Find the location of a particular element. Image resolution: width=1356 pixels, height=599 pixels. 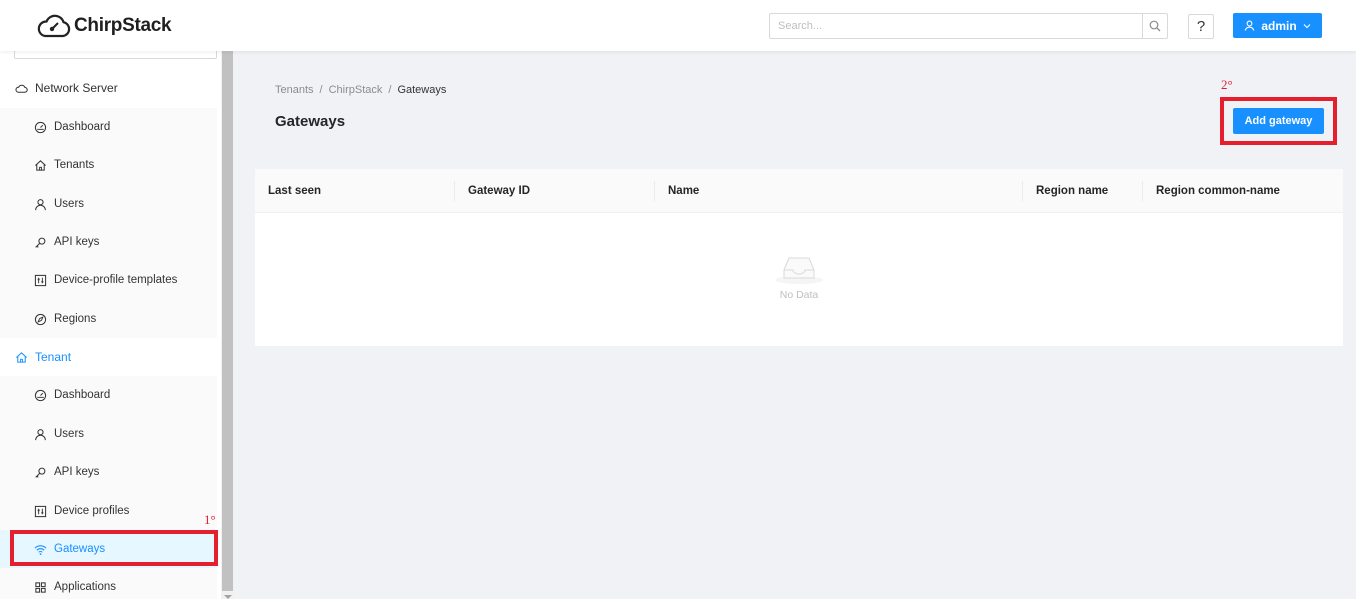

appstore-icon is located at coordinates (40, 587).